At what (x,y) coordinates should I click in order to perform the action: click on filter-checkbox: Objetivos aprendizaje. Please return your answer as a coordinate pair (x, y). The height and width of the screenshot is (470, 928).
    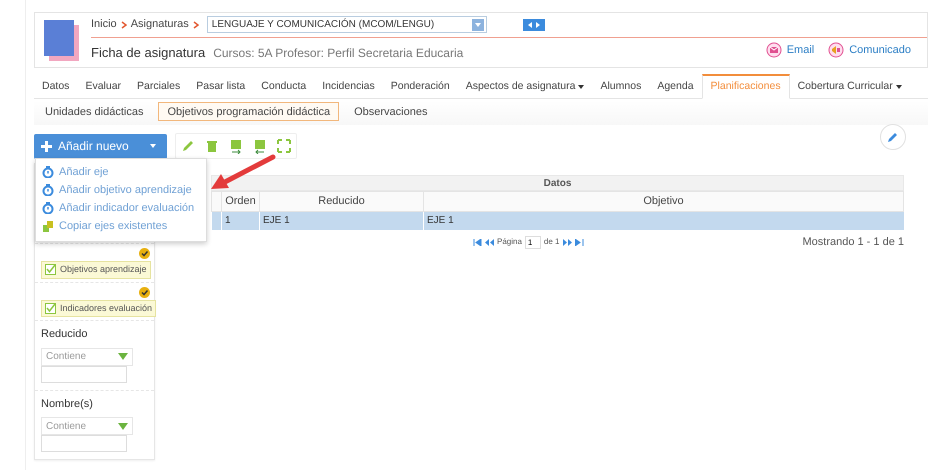
    Looking at the image, I should click on (96, 269).